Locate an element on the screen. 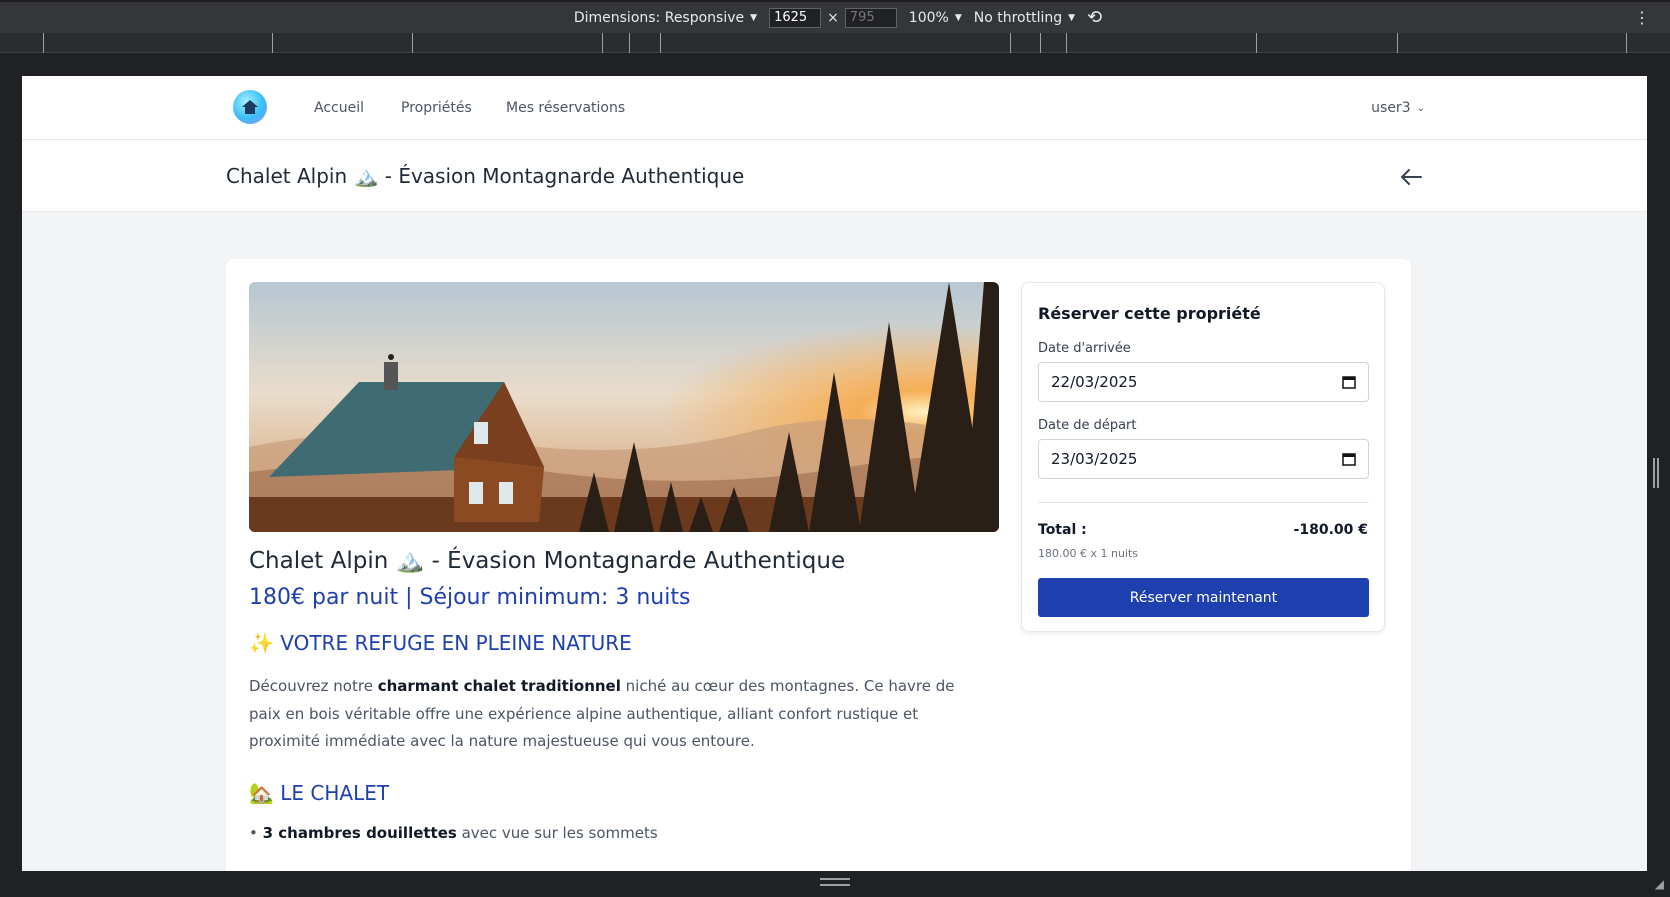 The image size is (1670, 897). username: user3 is located at coordinates (1391, 108).